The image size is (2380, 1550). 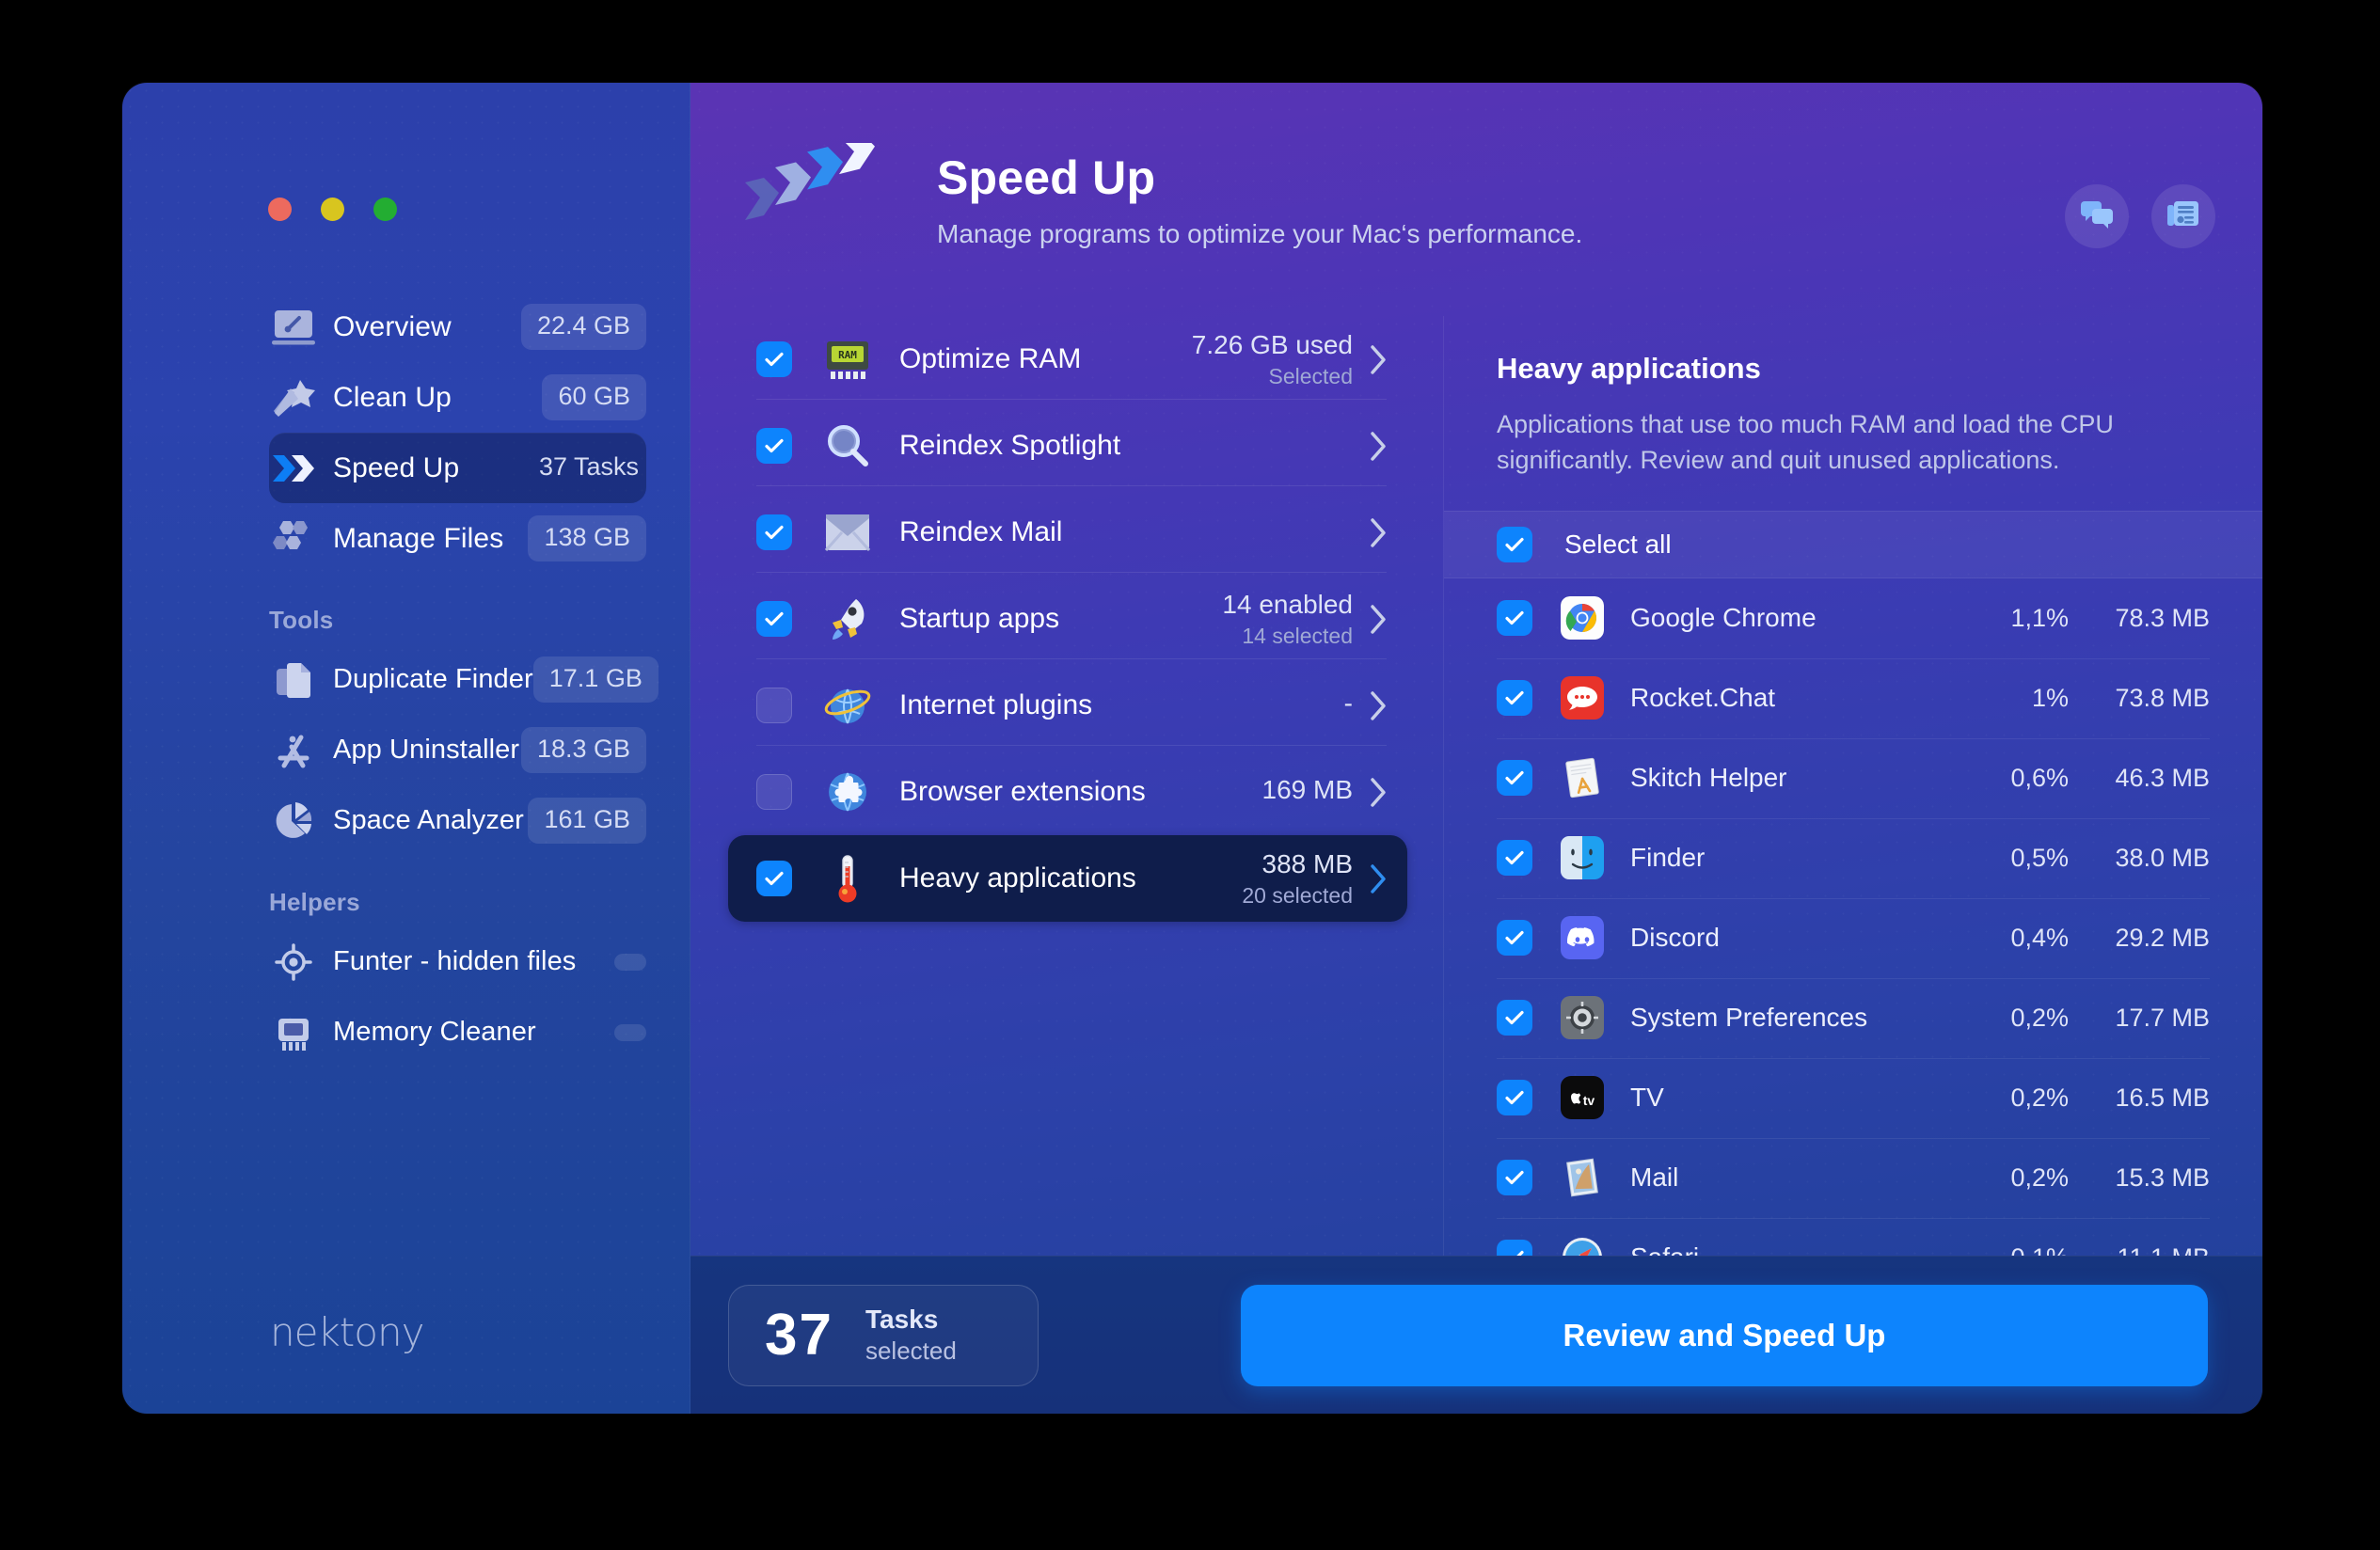 I want to click on task-row: Reindex Spotlight, so click(x=1067, y=444).